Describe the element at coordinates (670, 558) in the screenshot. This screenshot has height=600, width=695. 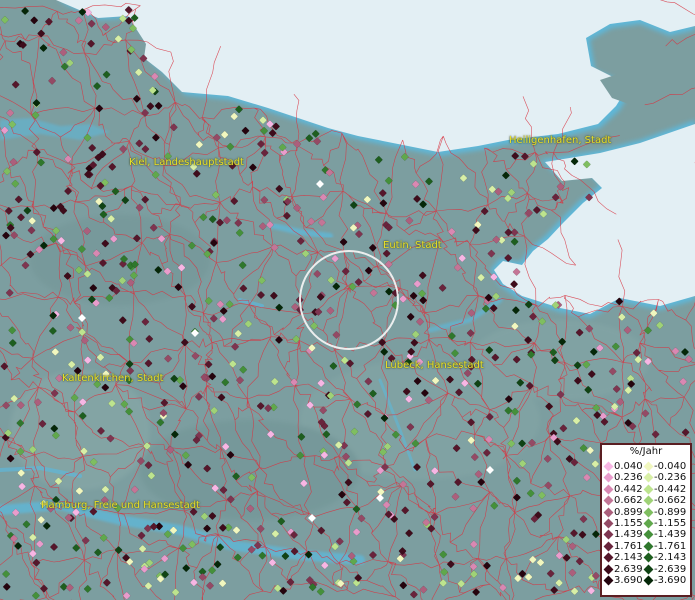
I see `legend-value: -2.143` at that location.